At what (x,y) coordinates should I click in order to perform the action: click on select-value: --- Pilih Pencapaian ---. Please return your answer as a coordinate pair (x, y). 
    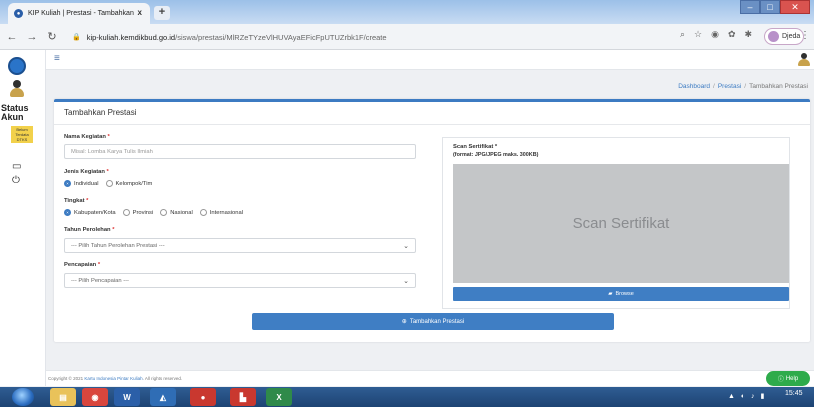
    Looking at the image, I should click on (100, 280).